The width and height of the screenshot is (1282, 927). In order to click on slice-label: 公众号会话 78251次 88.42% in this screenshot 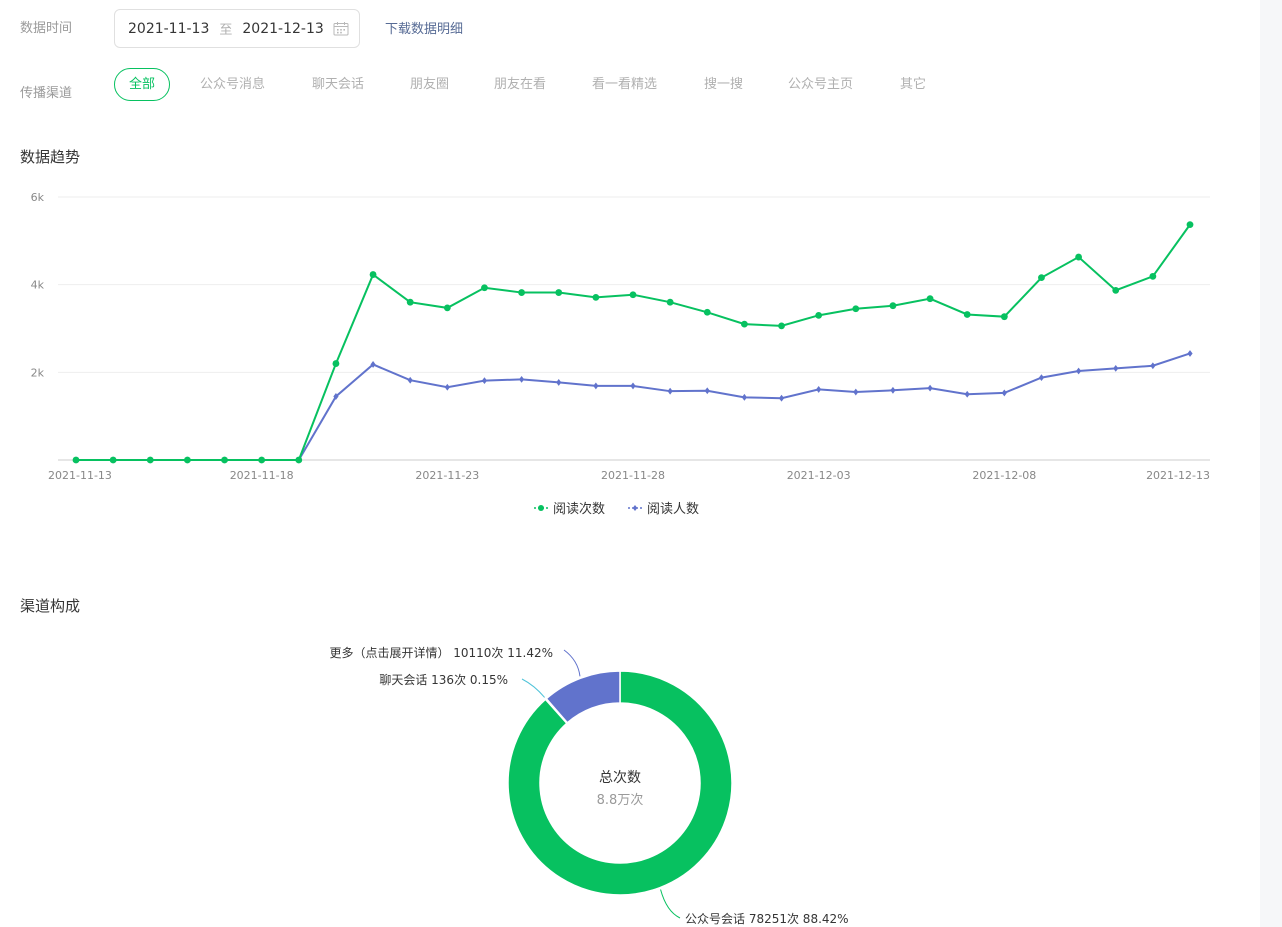, I will do `click(767, 919)`.